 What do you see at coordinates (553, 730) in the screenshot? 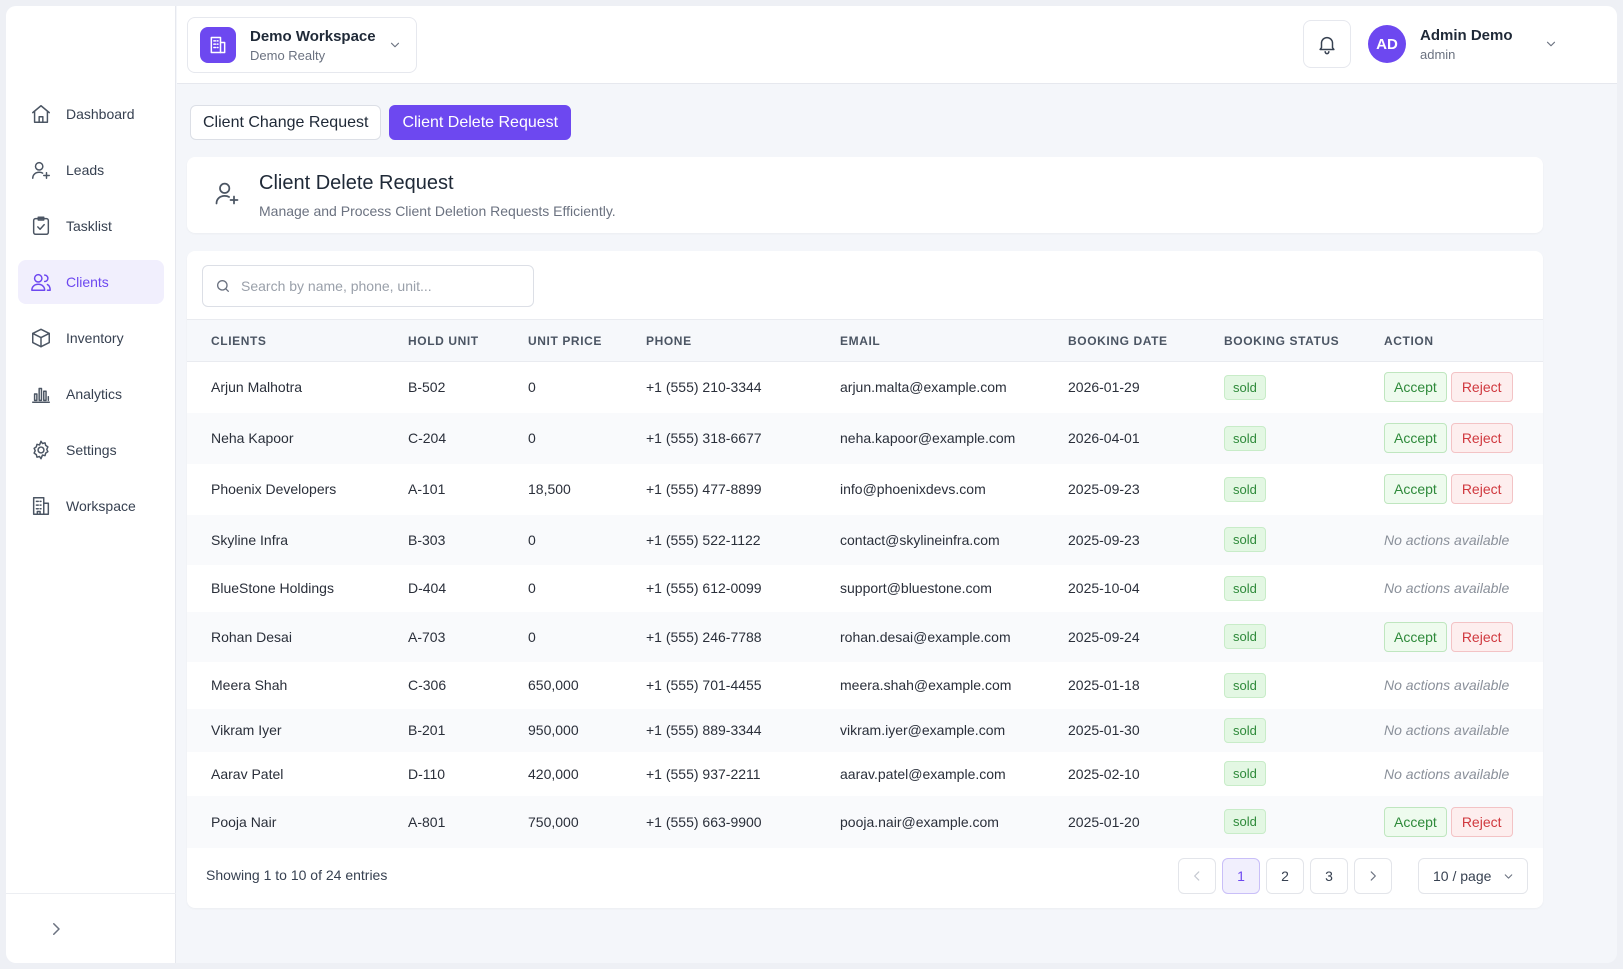
I see `unit-price-cell: 950,000` at bounding box center [553, 730].